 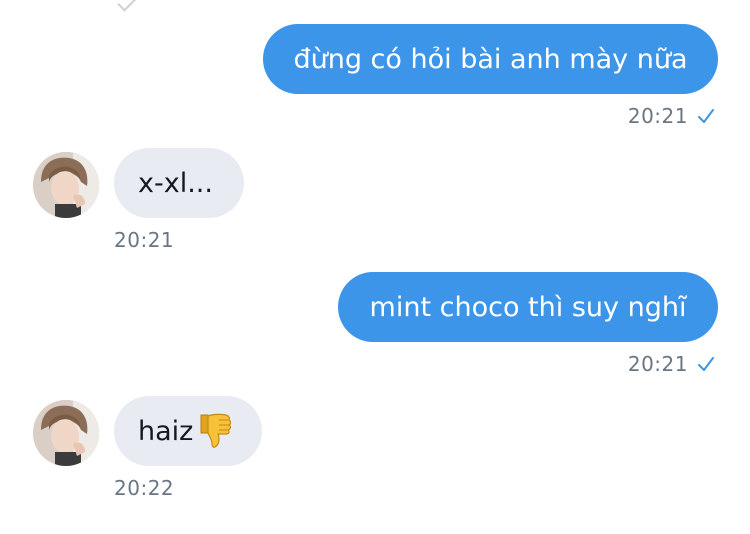 I want to click on outgoing-message-bubble: đừng có hỏi bài anh mày nữa, so click(x=490, y=59).